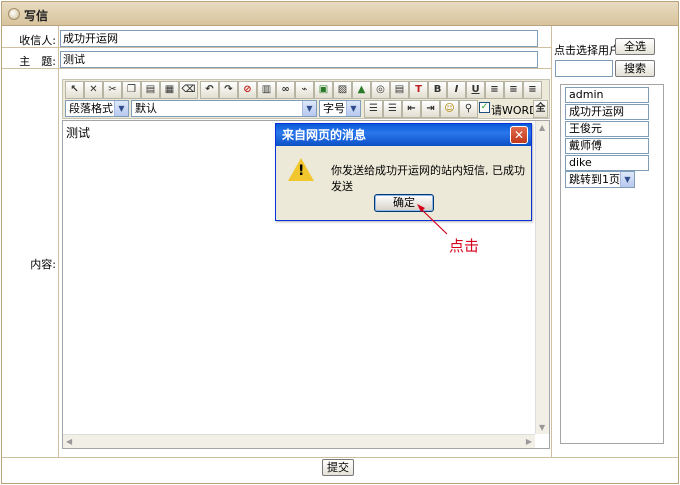 The width and height of the screenshot is (680, 485). What do you see at coordinates (432, 219) in the screenshot?
I see `annotation-arrow-icon` at bounding box center [432, 219].